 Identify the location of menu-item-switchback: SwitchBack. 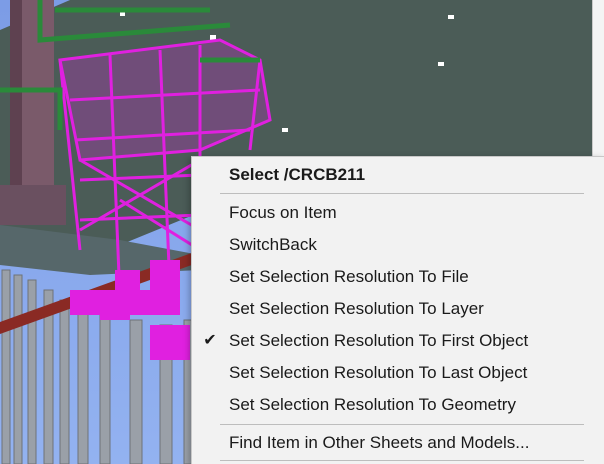
(398, 245).